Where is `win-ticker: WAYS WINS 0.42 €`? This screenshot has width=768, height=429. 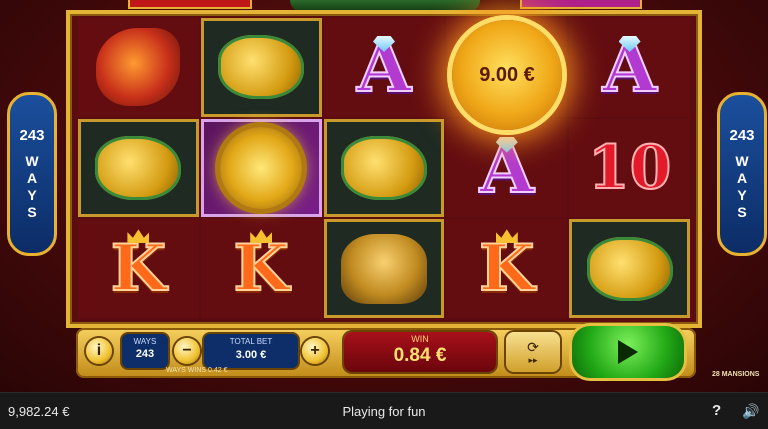
win-ticker: WAYS WINS 0.42 € is located at coordinates (197, 370).